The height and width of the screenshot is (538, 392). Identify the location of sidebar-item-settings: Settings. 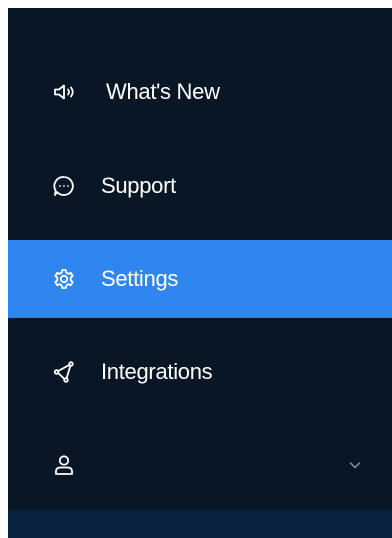
(200, 279).